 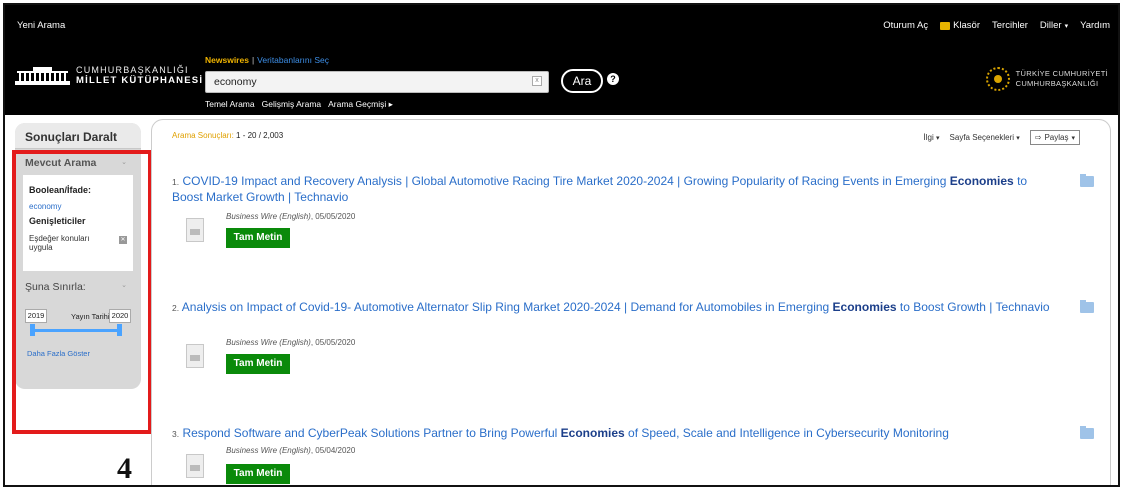 I want to click on page-options-menu: Sayfa Seçenekleri ▾, so click(x=985, y=137).